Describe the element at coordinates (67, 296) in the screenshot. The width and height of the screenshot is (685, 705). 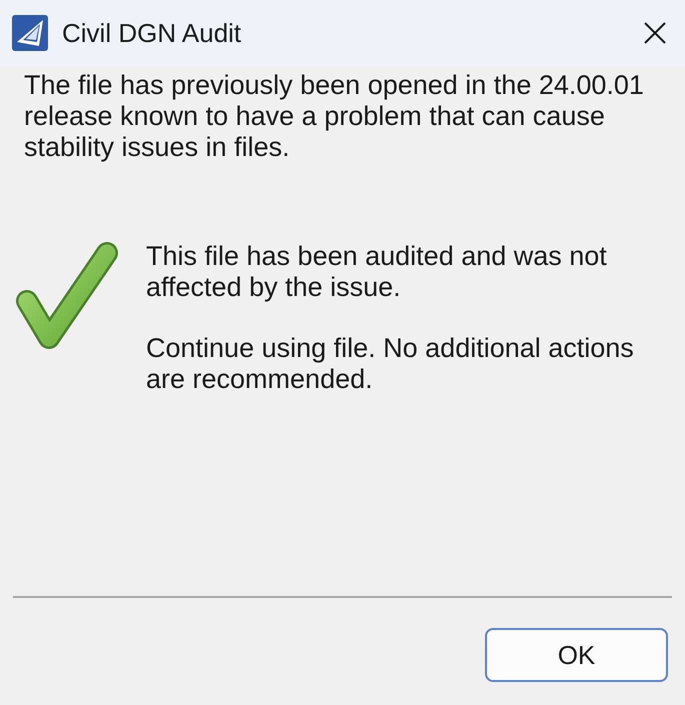
I see `check-mark-icon` at that location.